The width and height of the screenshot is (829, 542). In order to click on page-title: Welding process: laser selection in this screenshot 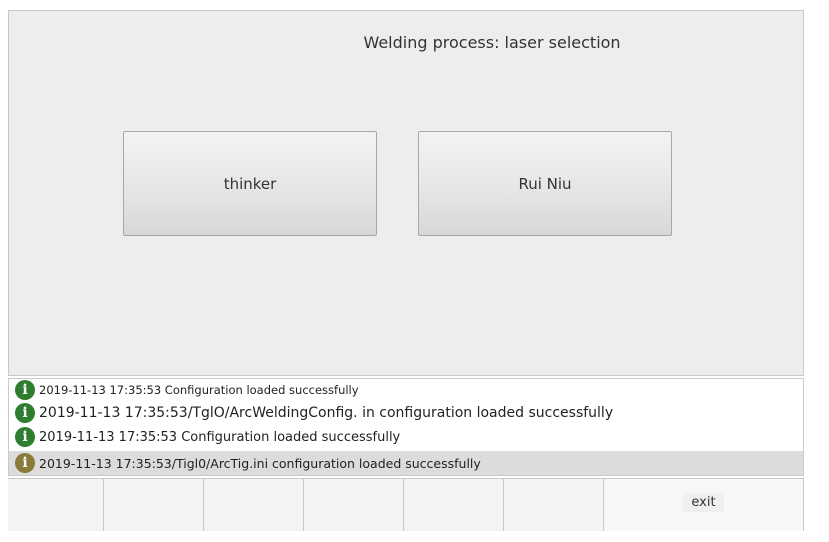, I will do `click(492, 42)`.